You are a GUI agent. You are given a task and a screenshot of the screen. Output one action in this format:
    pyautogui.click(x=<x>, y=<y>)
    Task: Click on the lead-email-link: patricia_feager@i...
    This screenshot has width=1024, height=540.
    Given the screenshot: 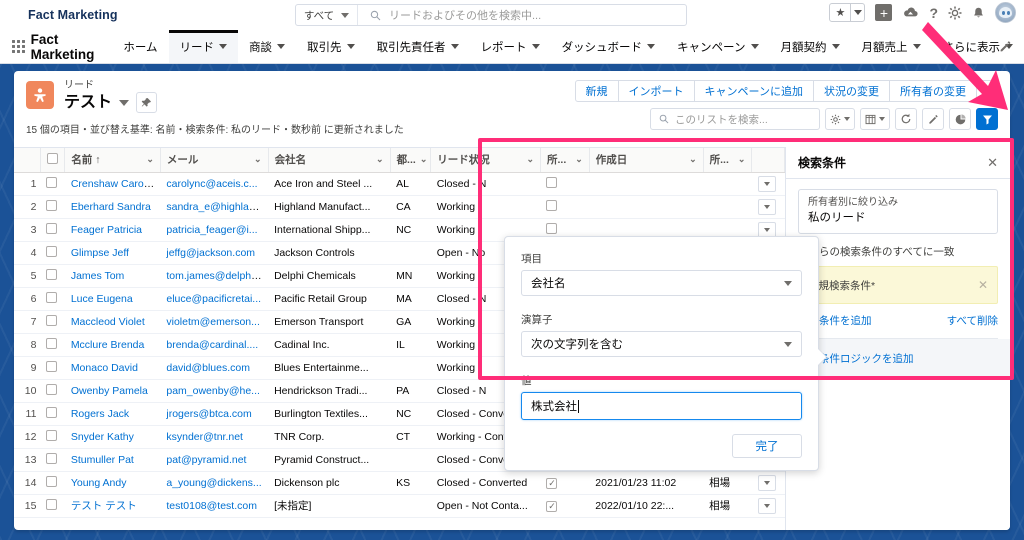 What is the action you would take?
    pyautogui.click(x=211, y=230)
    